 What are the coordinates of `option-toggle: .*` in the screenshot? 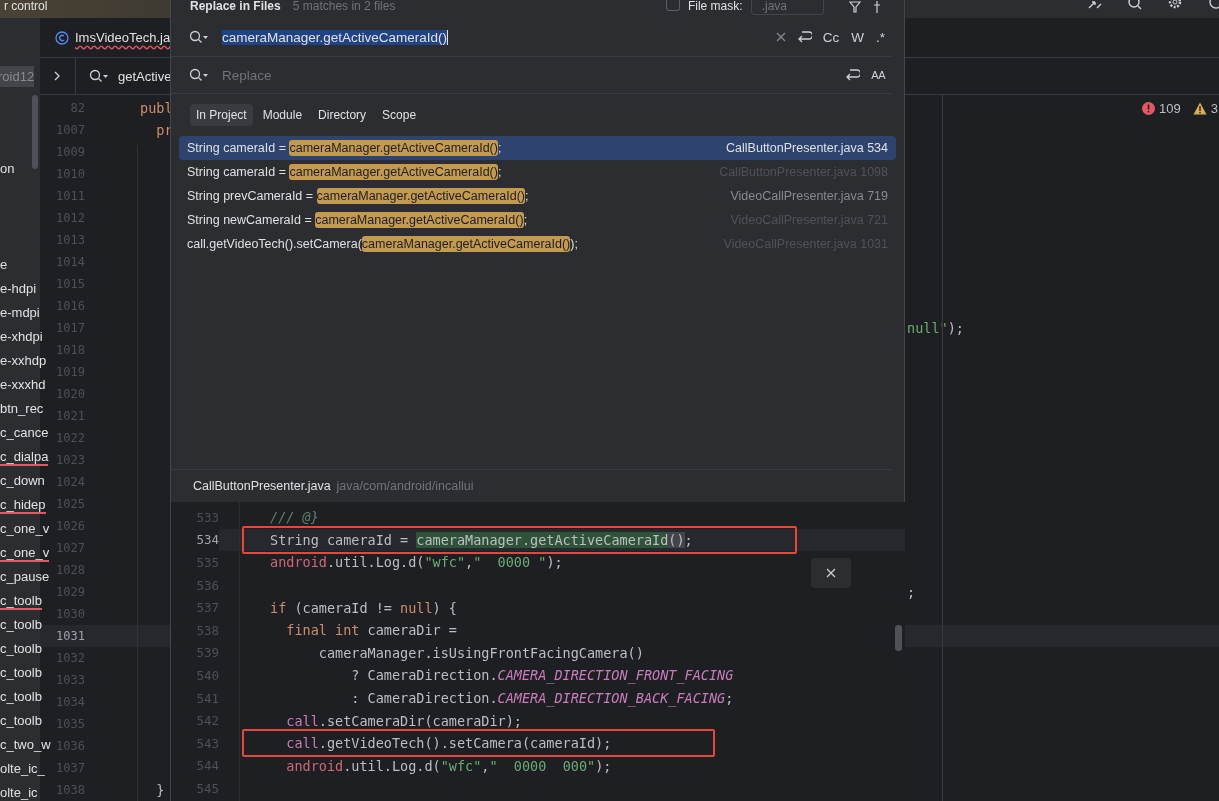 It's located at (880, 37).